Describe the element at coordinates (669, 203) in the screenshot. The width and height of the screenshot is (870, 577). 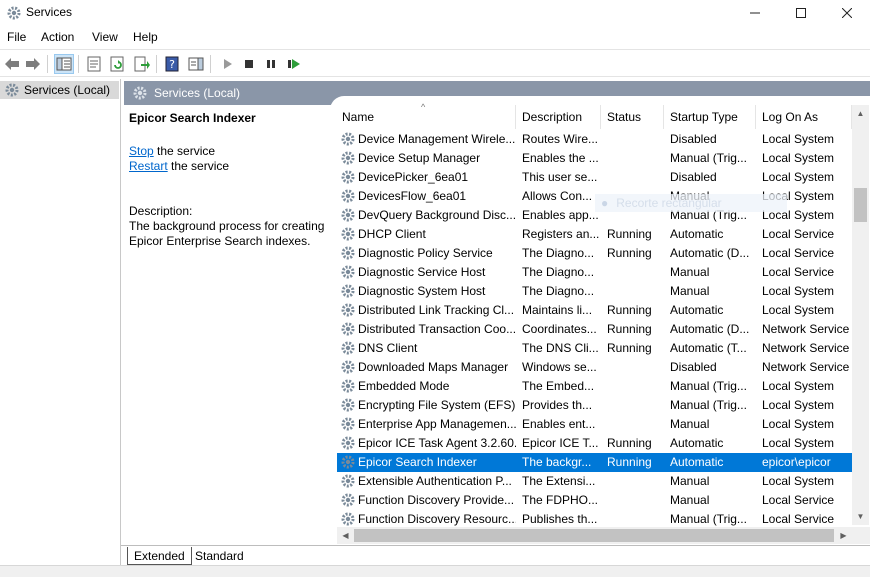
I see `snip-overlay-text: Recorte rectangular` at that location.